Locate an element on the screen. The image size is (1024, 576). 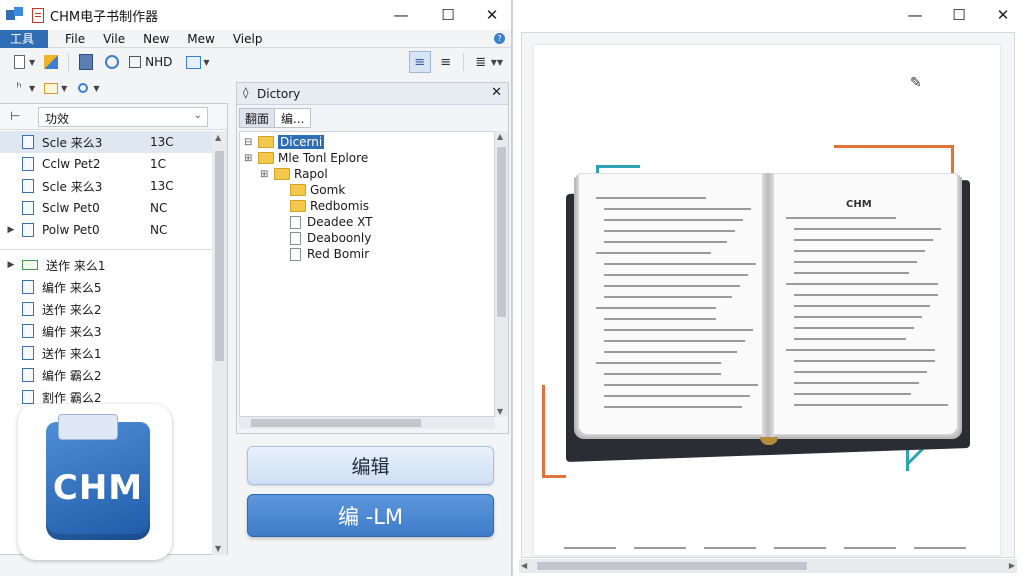
list-item: 送作 来么1 is located at coordinates (106, 353).